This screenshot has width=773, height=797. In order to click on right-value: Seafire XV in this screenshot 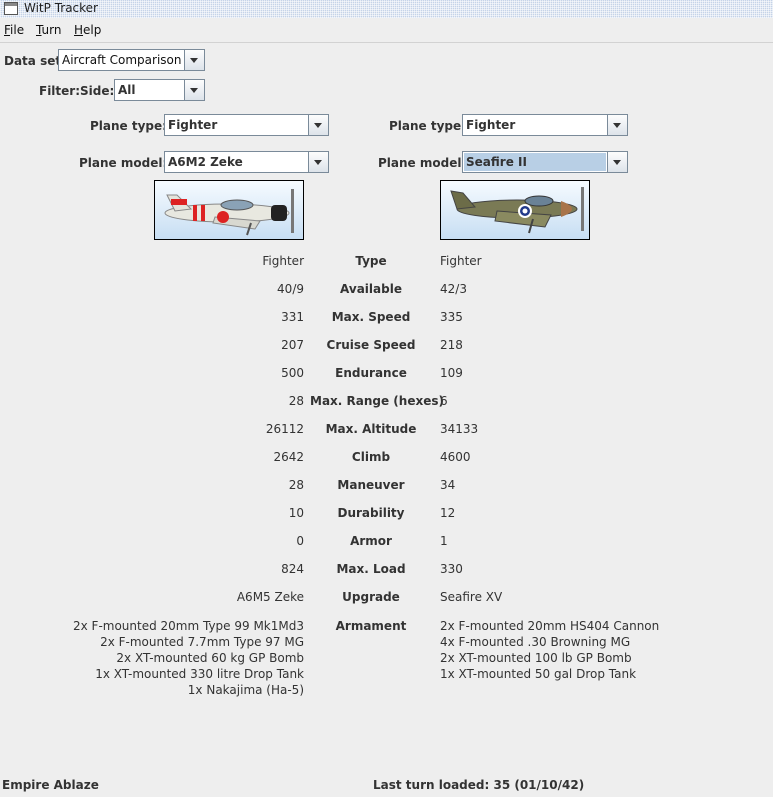, I will do `click(471, 597)`.